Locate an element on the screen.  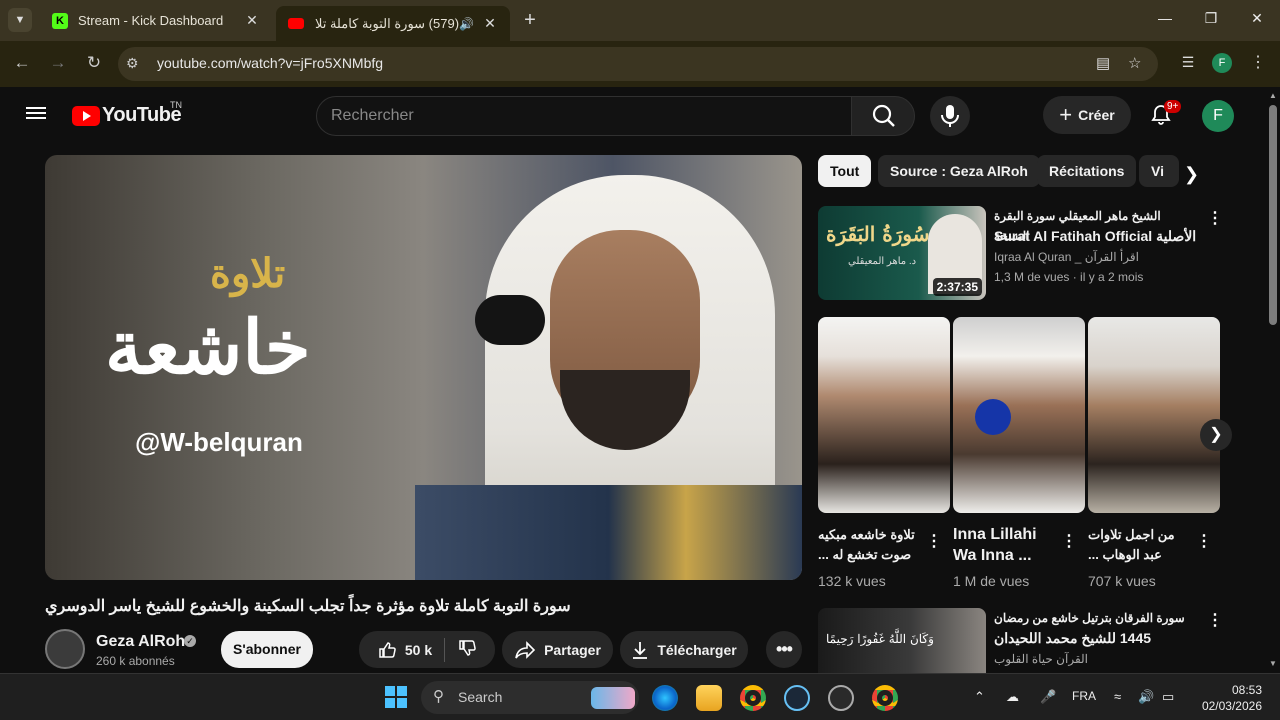
tab-youtube: (579) سورة التوبة كاملة تلاوة 🔊 ✕ is located at coordinates (393, 23).